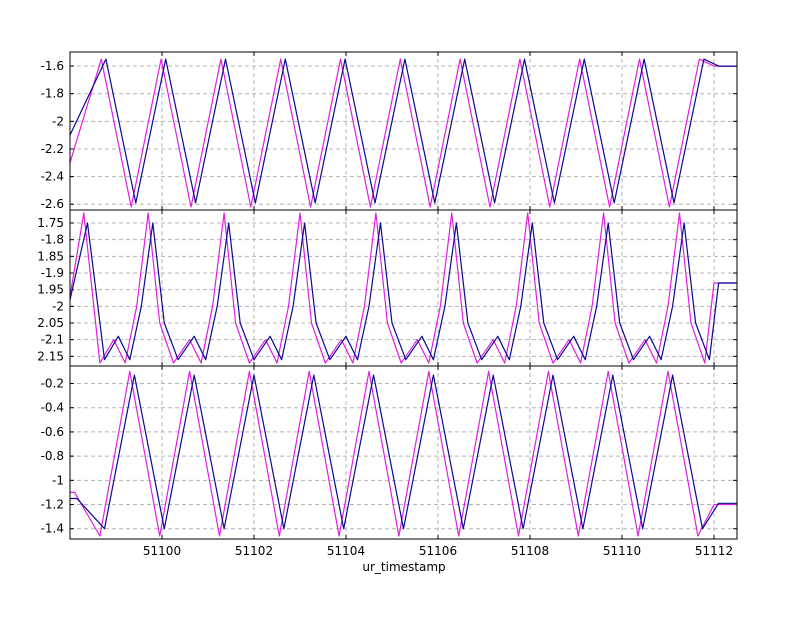  I want to click on y-tick-label: 1.75, so click(50, 223).